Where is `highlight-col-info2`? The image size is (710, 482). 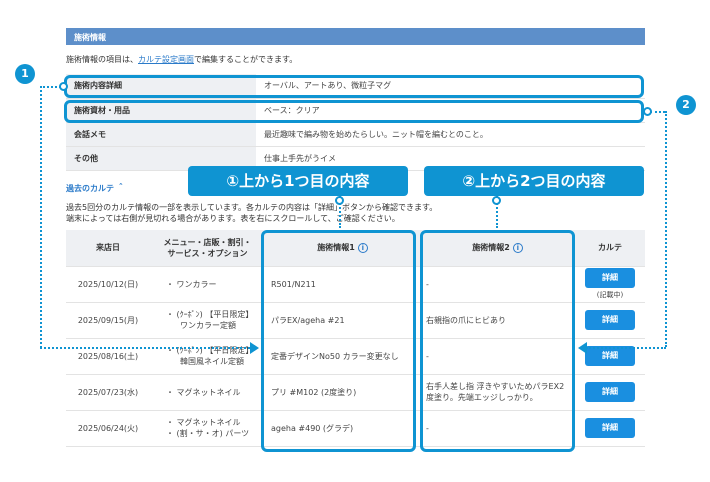
highlight-col-info2 is located at coordinates (497, 341).